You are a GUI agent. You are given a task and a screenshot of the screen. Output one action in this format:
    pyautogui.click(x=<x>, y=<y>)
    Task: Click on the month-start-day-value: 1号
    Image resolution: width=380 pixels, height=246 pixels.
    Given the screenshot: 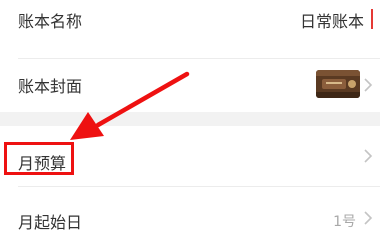 What is the action you would take?
    pyautogui.click(x=344, y=222)
    